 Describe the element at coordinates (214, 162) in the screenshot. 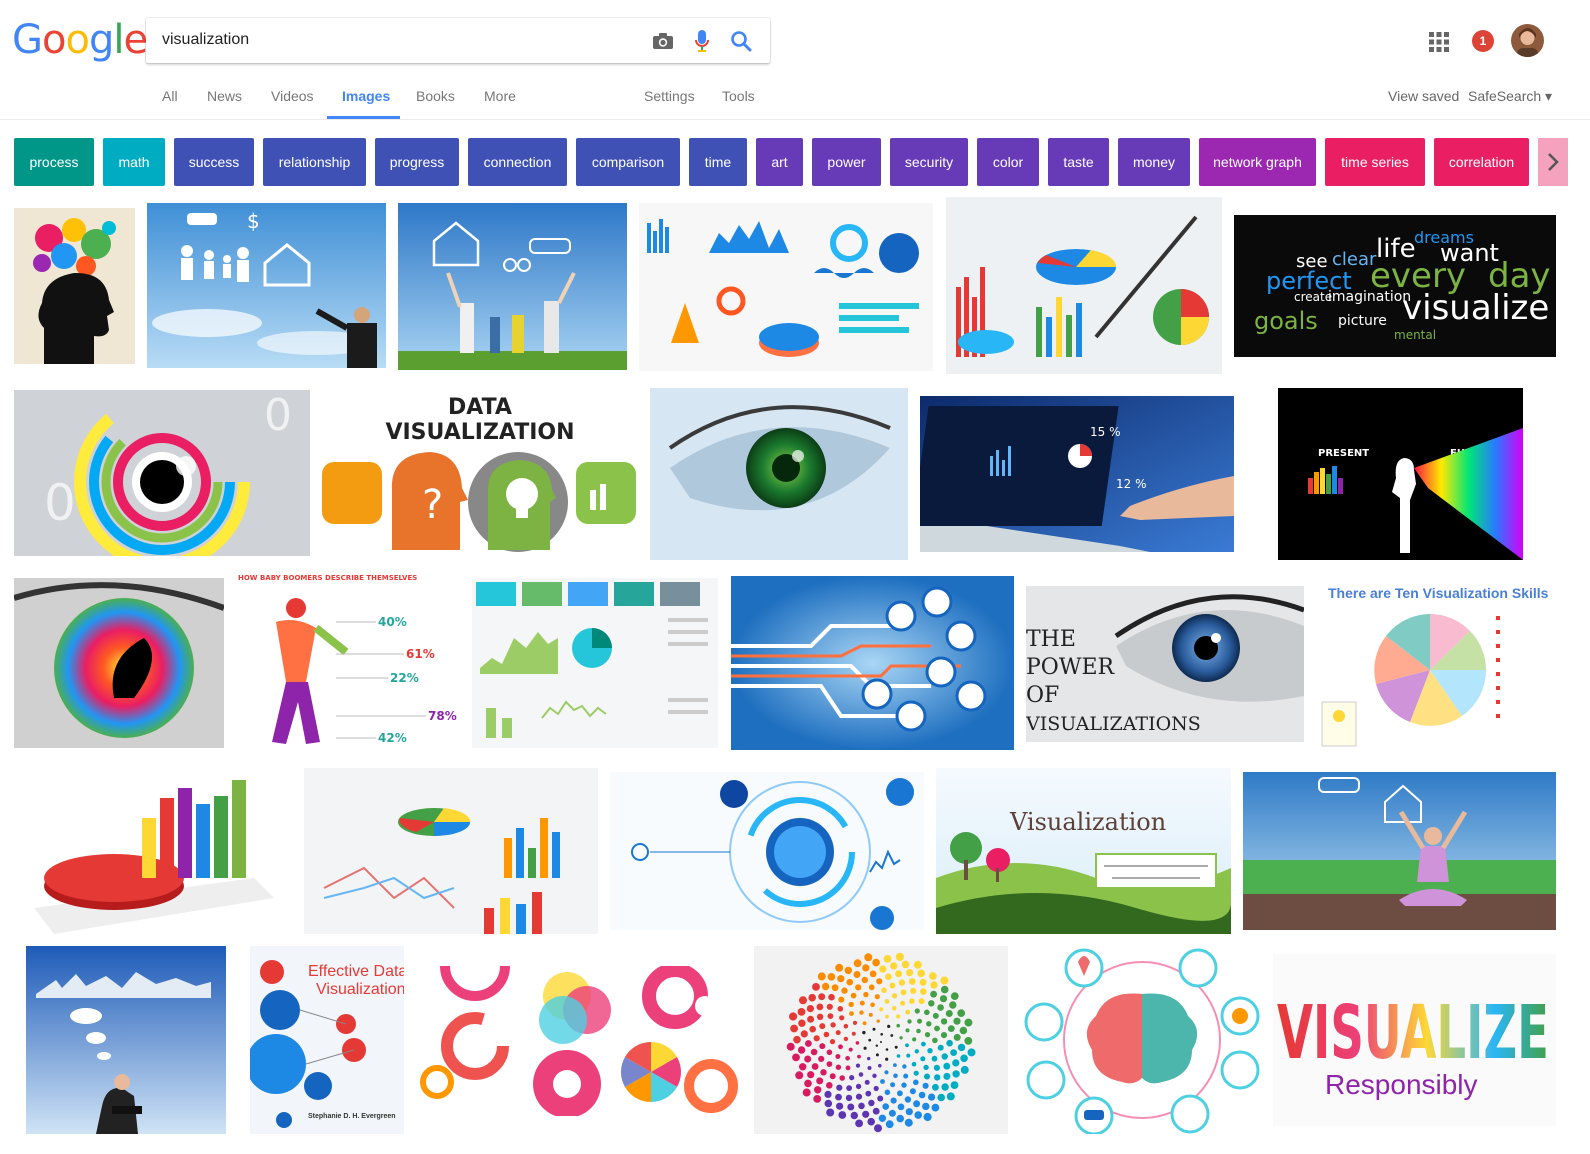

I see `chip-success: success` at that location.